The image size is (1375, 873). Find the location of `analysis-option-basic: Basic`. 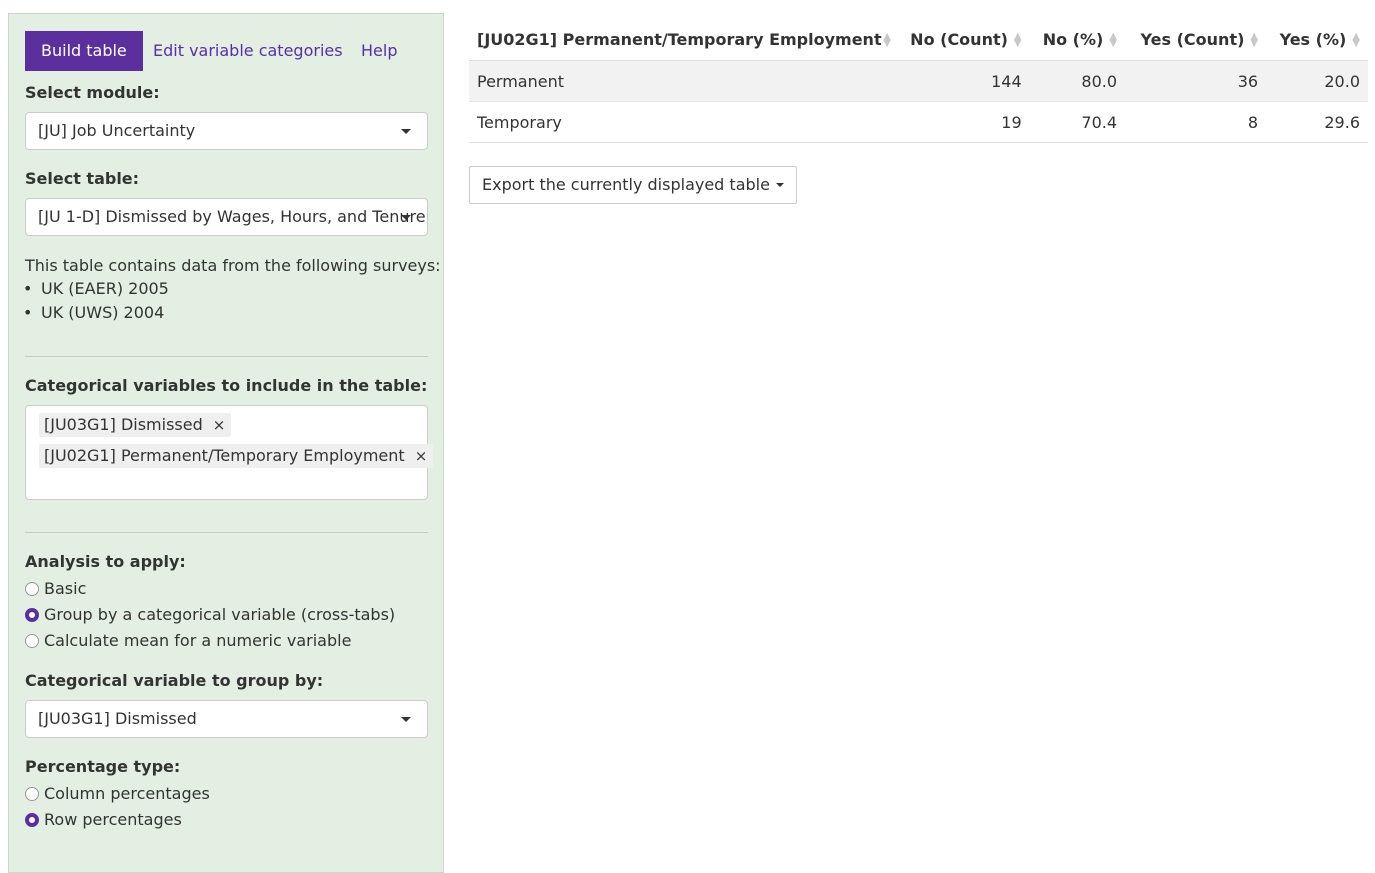

analysis-option-basic: Basic is located at coordinates (55, 589).